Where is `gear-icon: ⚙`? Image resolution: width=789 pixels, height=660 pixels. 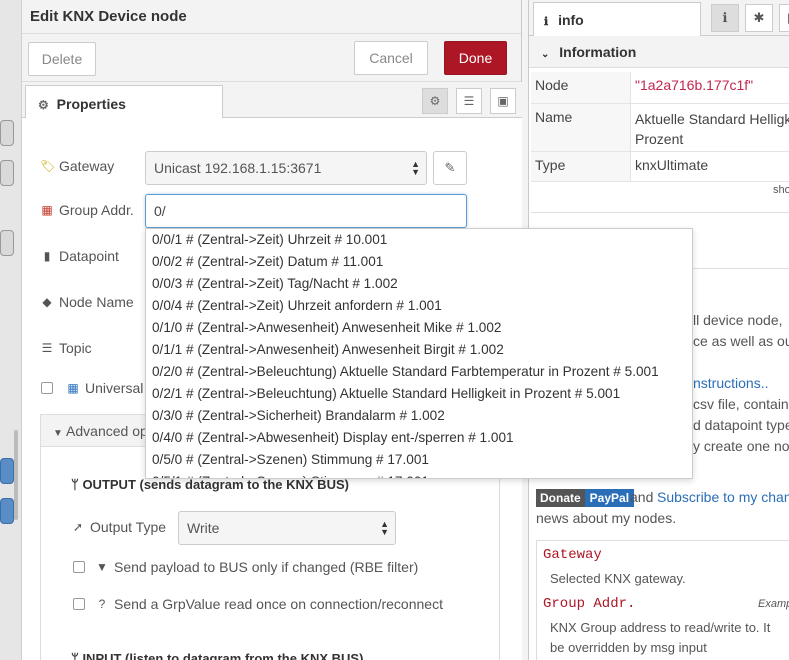
gear-icon: ⚙ is located at coordinates (43, 105).